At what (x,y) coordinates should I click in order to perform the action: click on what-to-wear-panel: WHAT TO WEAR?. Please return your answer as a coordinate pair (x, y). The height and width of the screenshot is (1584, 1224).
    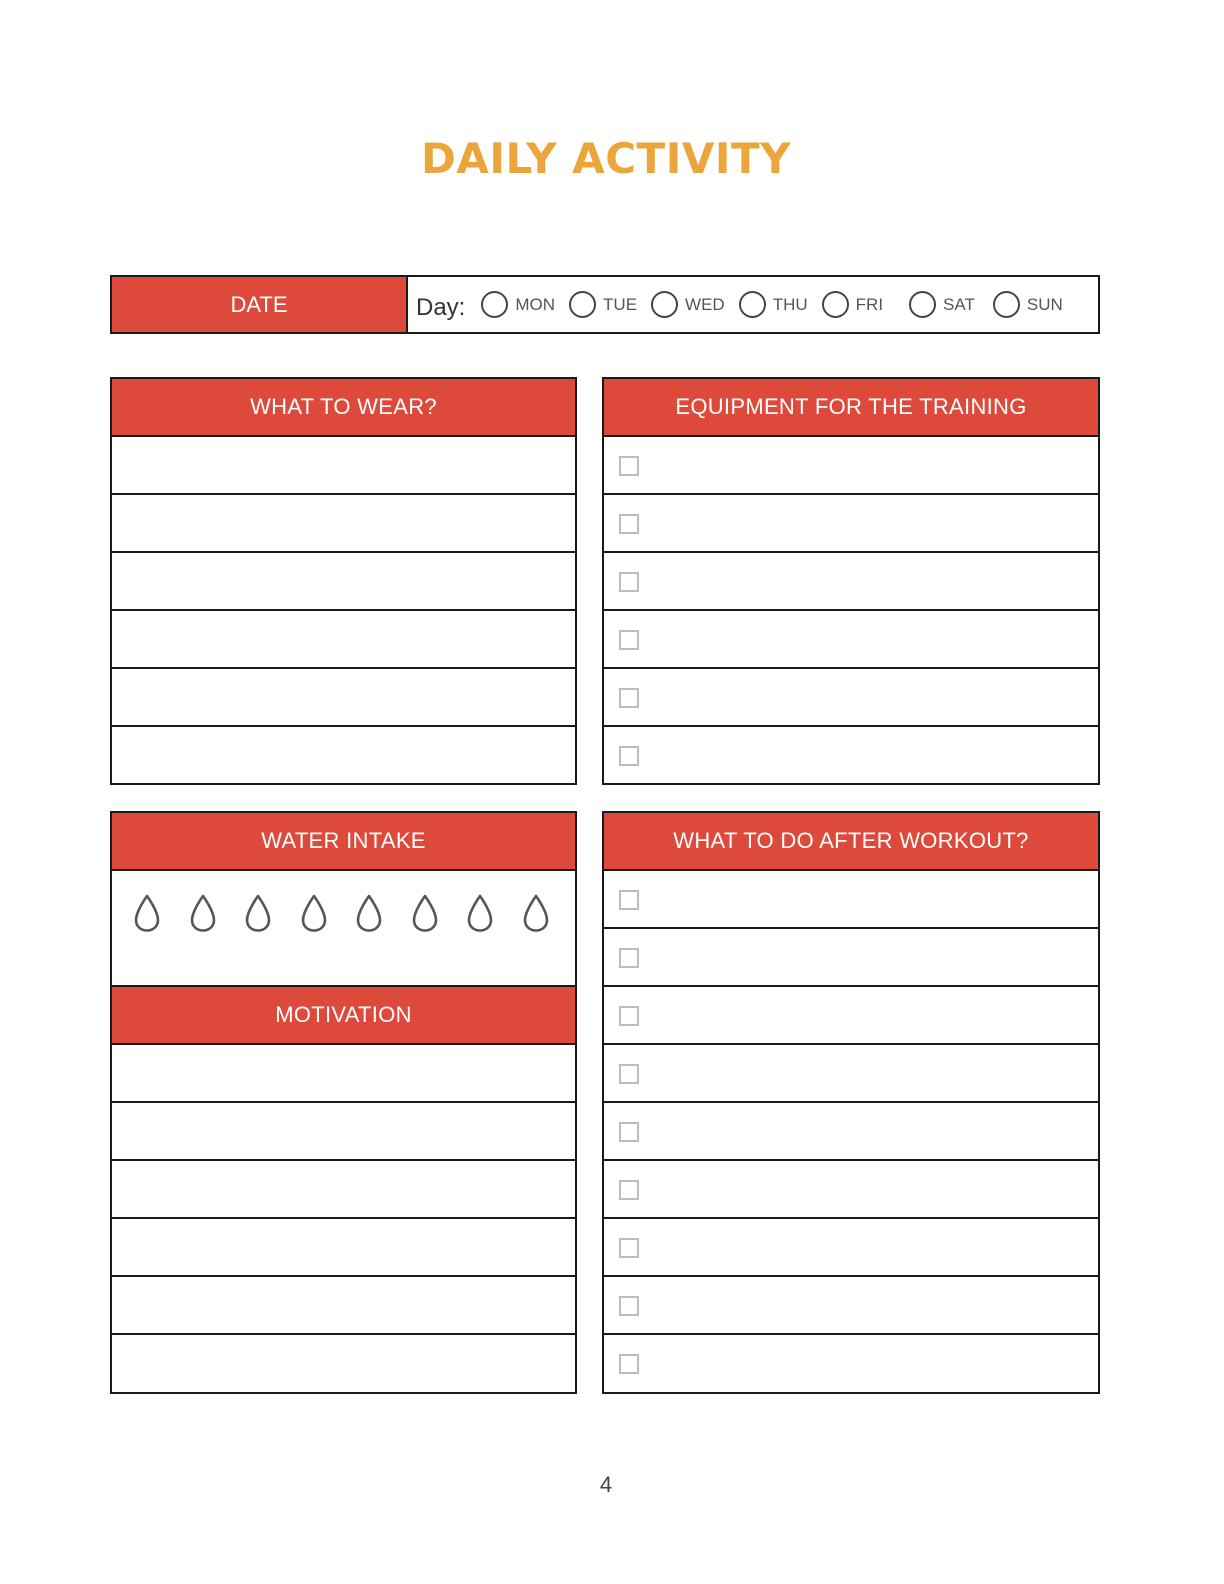
    Looking at the image, I should click on (343, 581).